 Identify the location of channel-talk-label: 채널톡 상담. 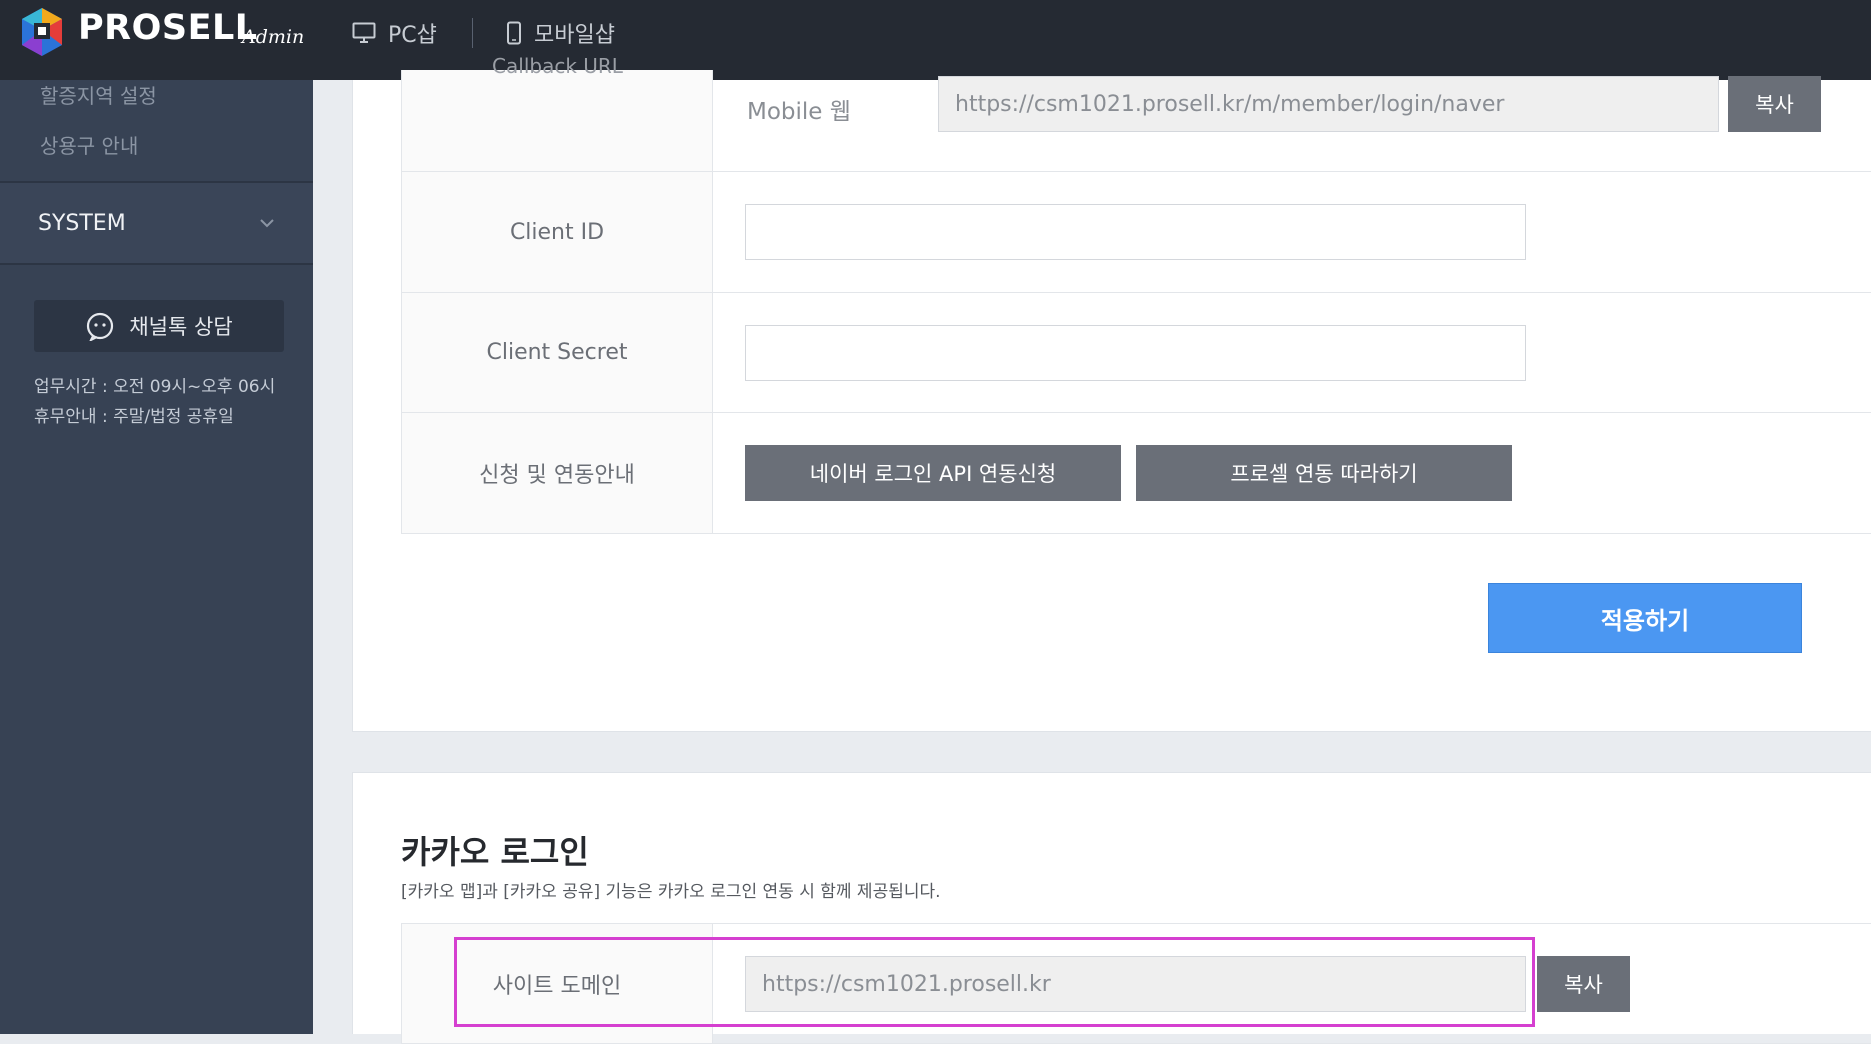
(181, 327).